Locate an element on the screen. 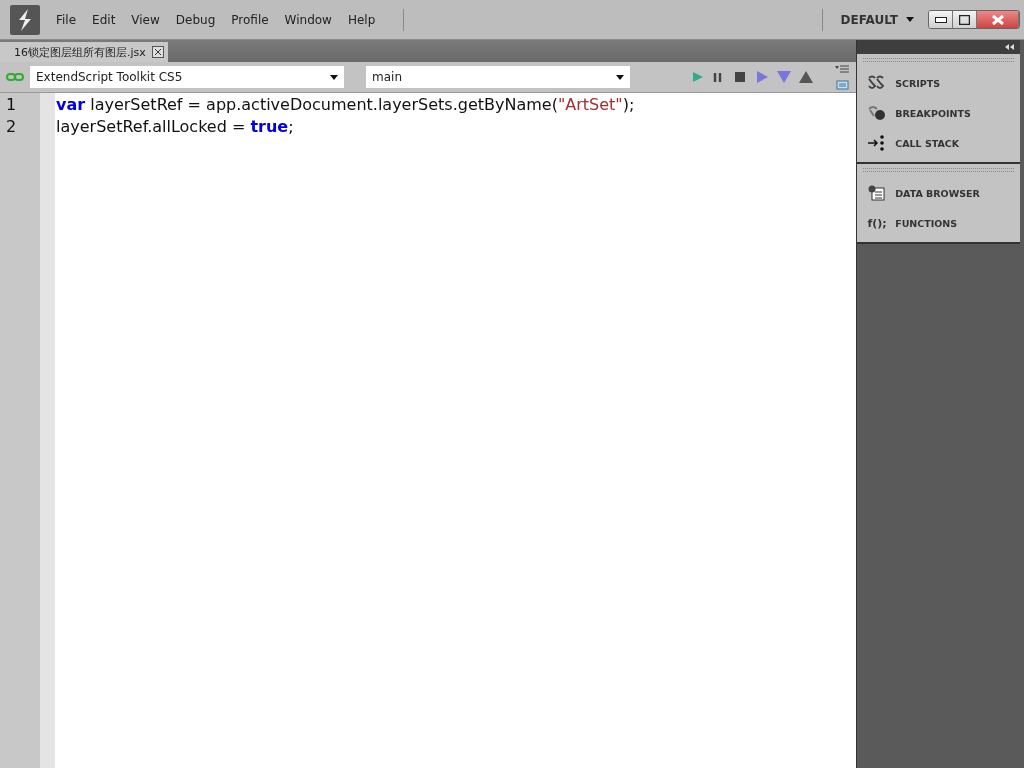 This screenshot has width=1024, height=768. panel-item: SCRIPTS is located at coordinates (938, 83).